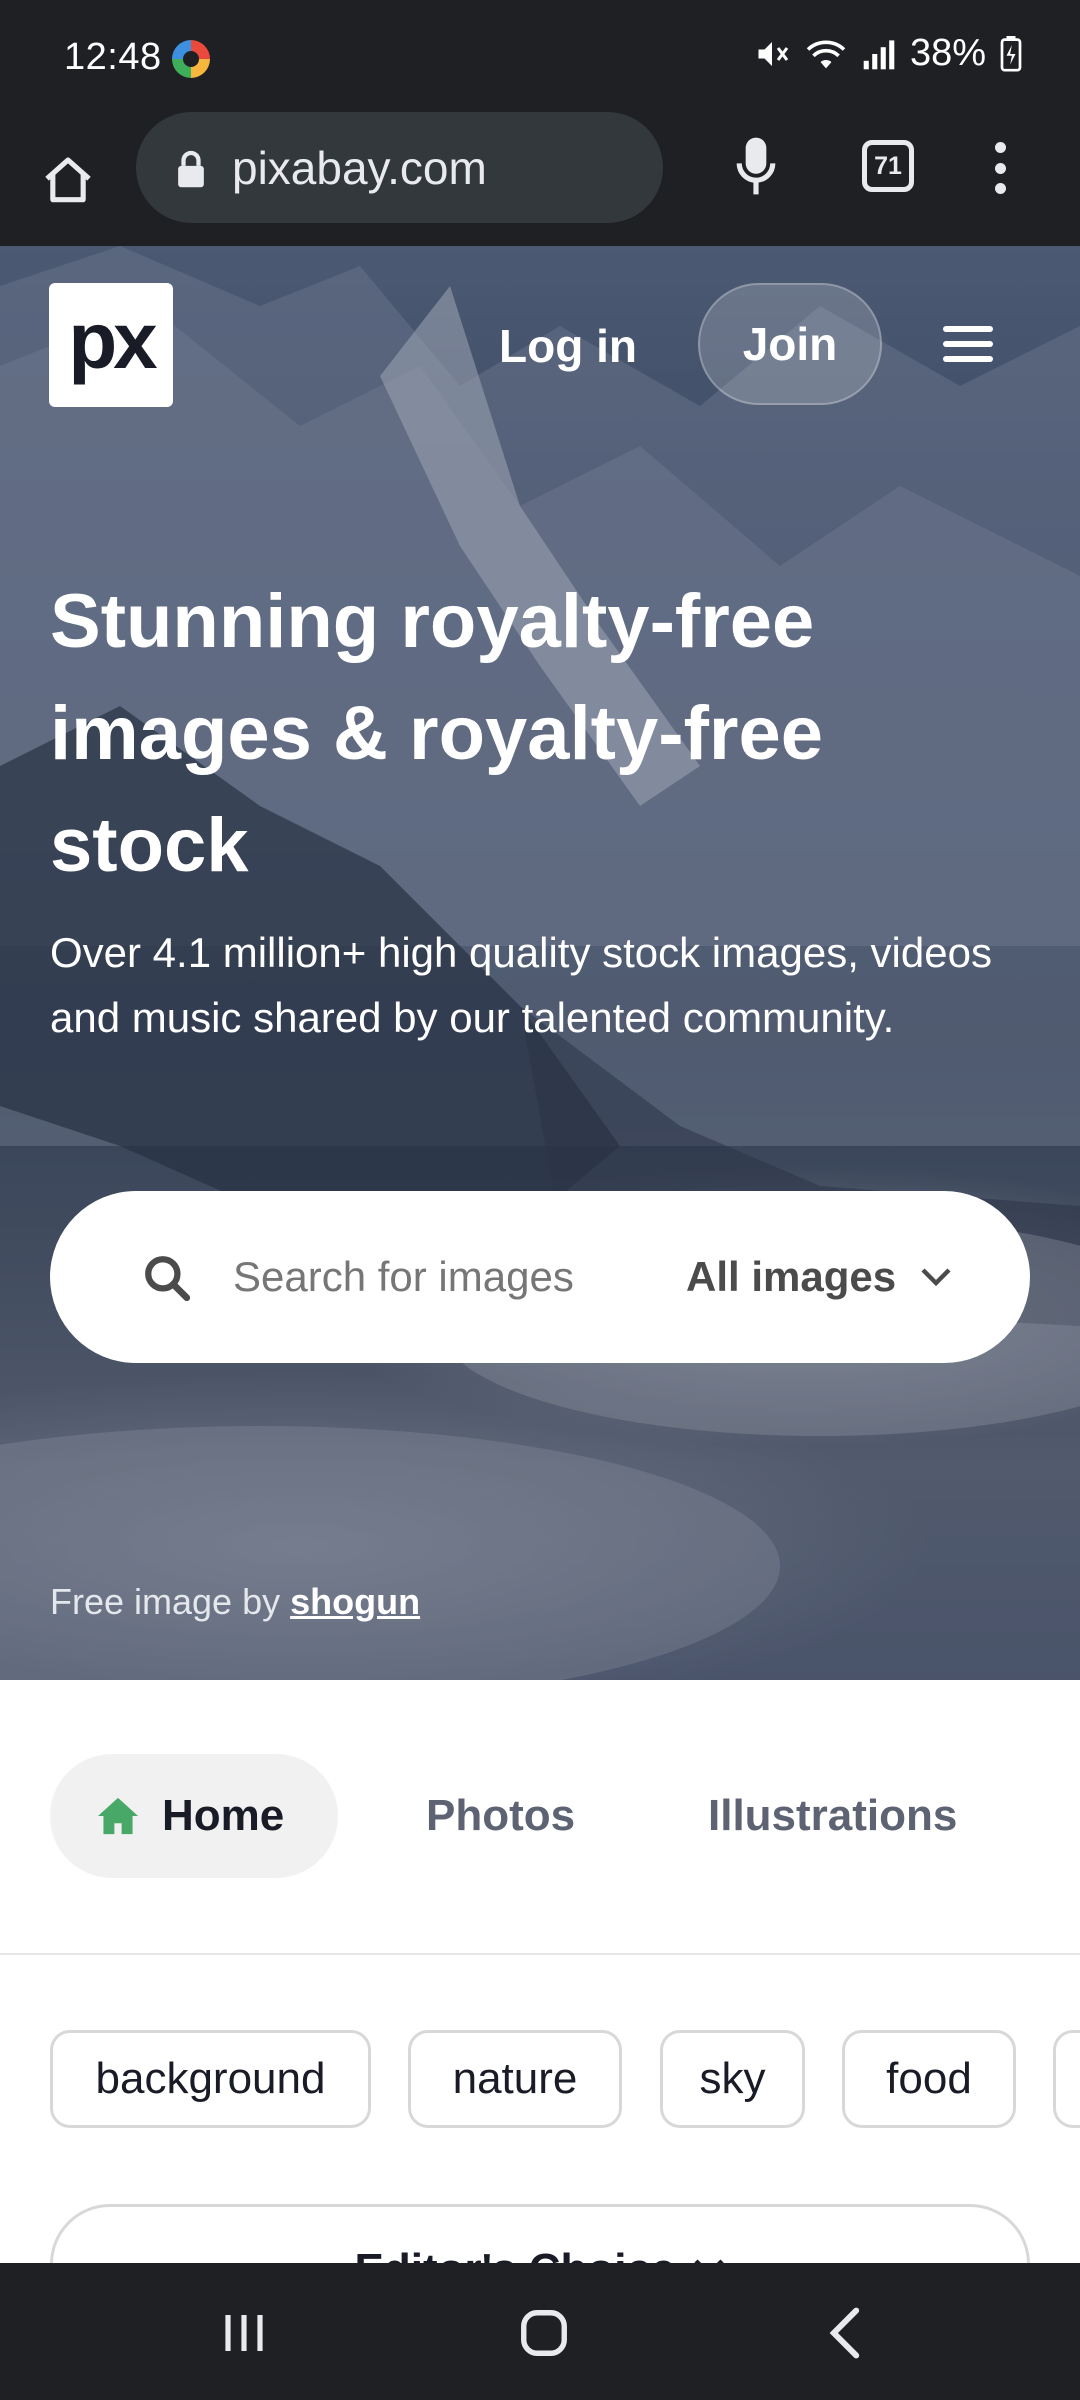 Image resolution: width=1080 pixels, height=2400 pixels. I want to click on tab-photos: Photos, so click(500, 1816).